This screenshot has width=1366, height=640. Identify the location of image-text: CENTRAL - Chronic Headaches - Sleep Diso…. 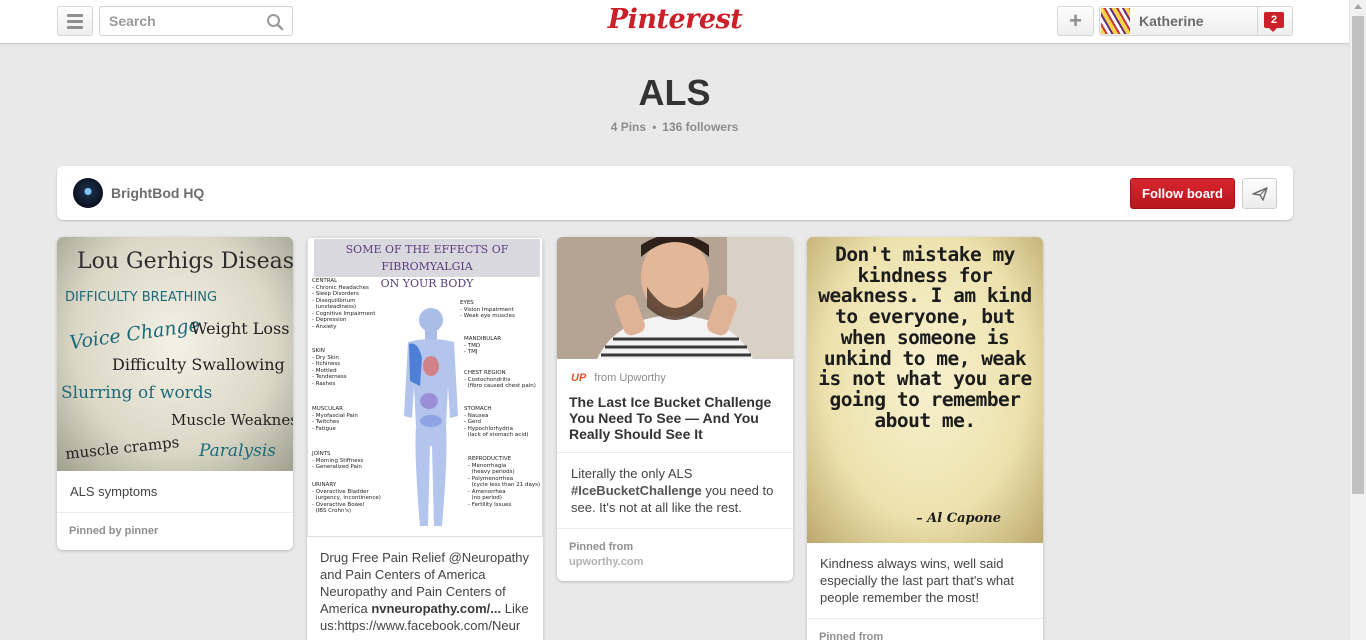
(344, 304).